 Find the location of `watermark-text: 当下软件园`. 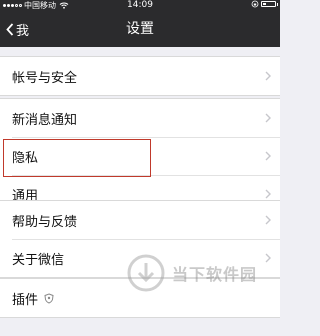

watermark-text: 当下软件园 is located at coordinates (215, 274).